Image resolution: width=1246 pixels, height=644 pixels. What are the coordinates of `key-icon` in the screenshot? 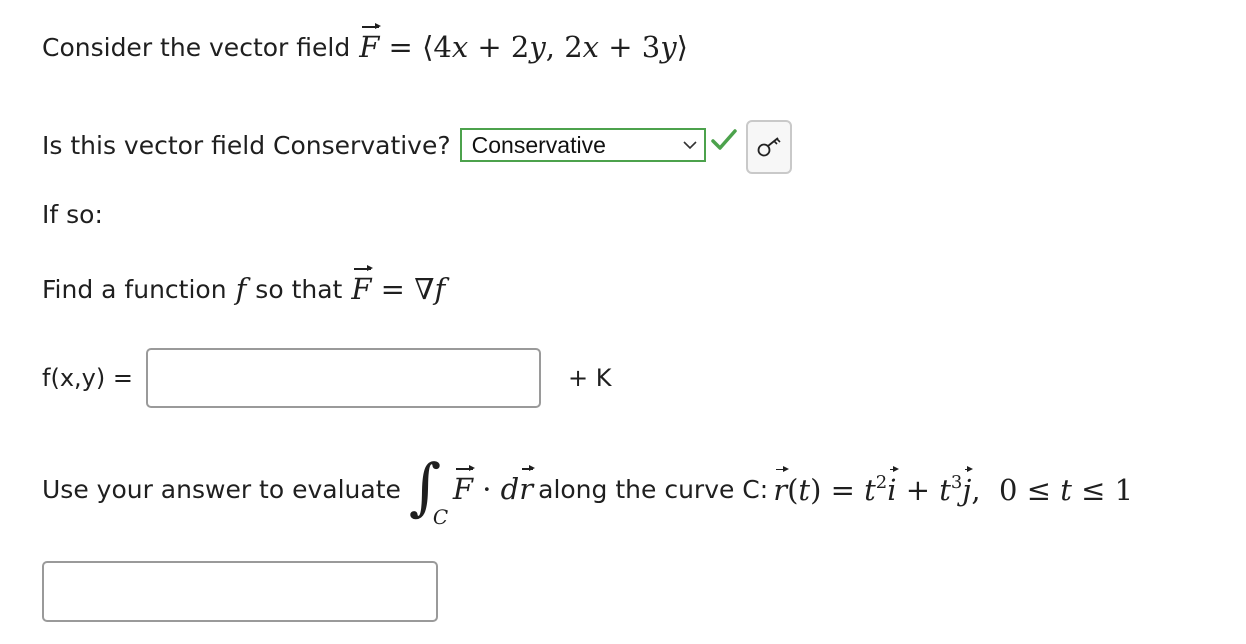 It's located at (769, 147).